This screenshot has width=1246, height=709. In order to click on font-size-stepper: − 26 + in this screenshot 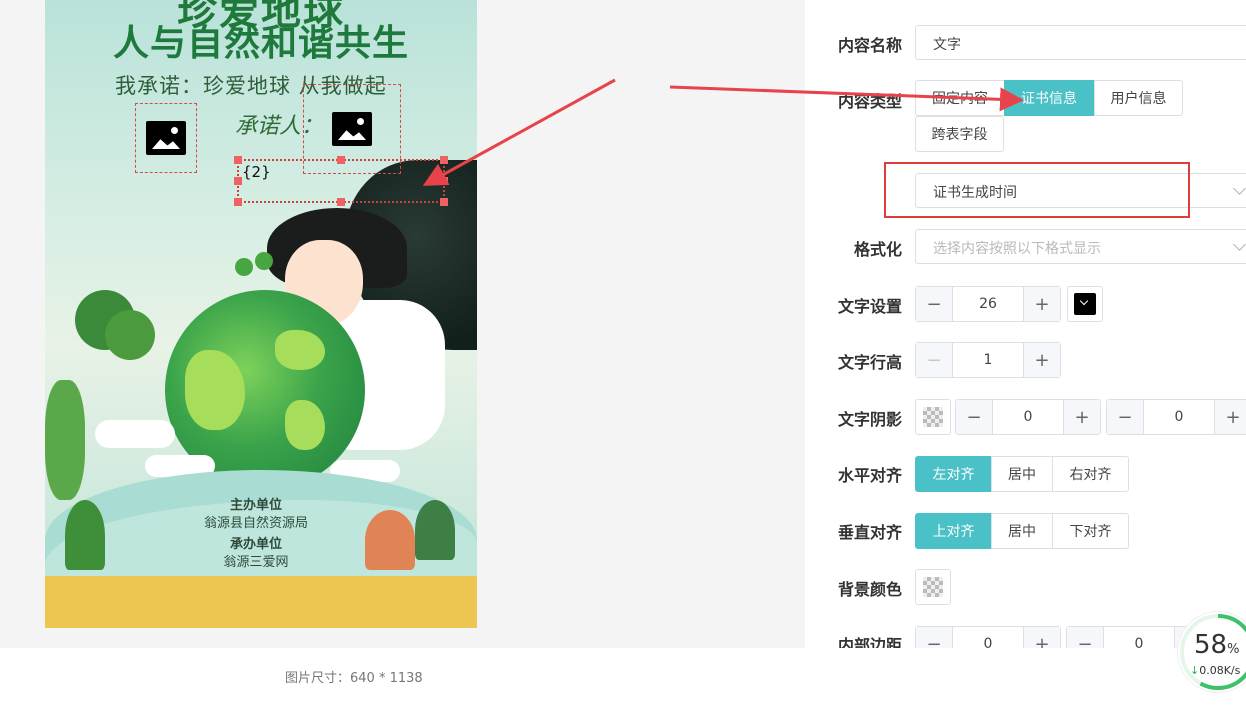, I will do `click(988, 304)`.